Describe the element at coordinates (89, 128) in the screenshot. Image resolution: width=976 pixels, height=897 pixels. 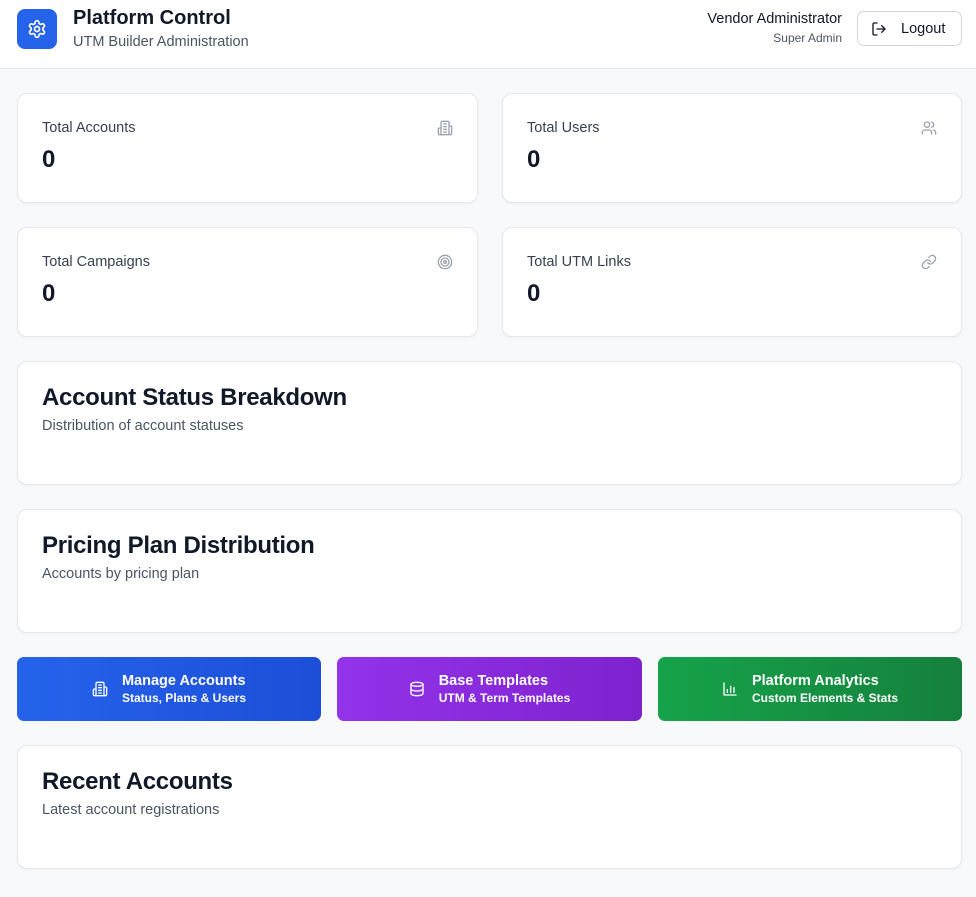
I see `stat-label: Total Accounts` at that location.